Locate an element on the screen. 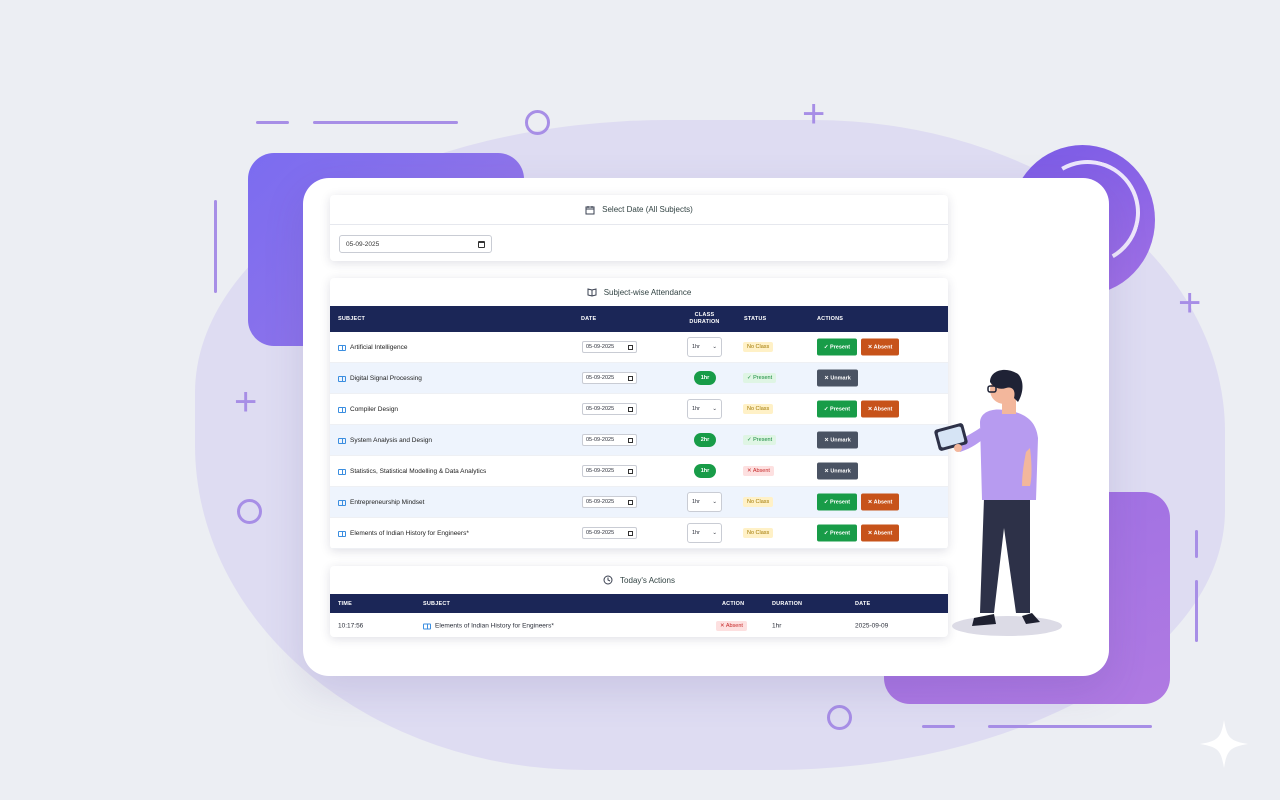 The width and height of the screenshot is (1280, 800). date-picker-value: 05-09-2025 is located at coordinates (363, 244).